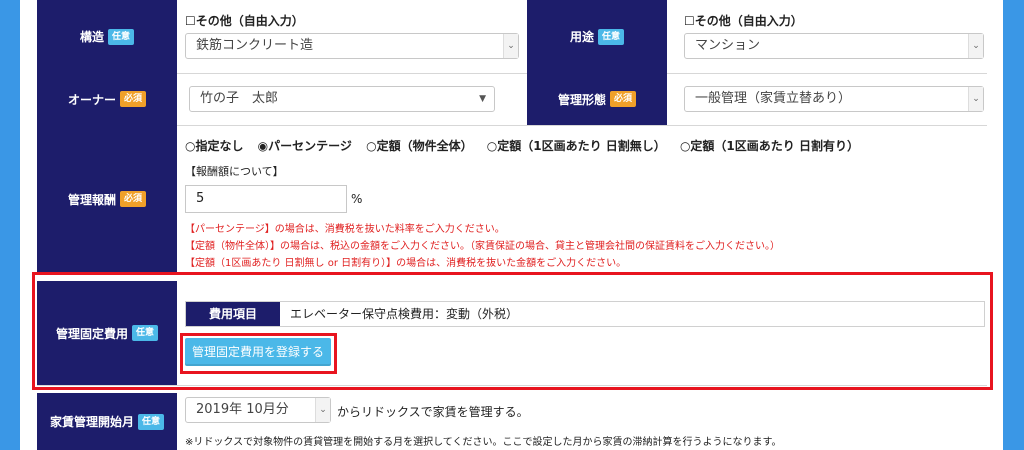 The image size is (1024, 450). What do you see at coordinates (239, 98) in the screenshot?
I see `owner-select-value: 竹の子 太郎` at bounding box center [239, 98].